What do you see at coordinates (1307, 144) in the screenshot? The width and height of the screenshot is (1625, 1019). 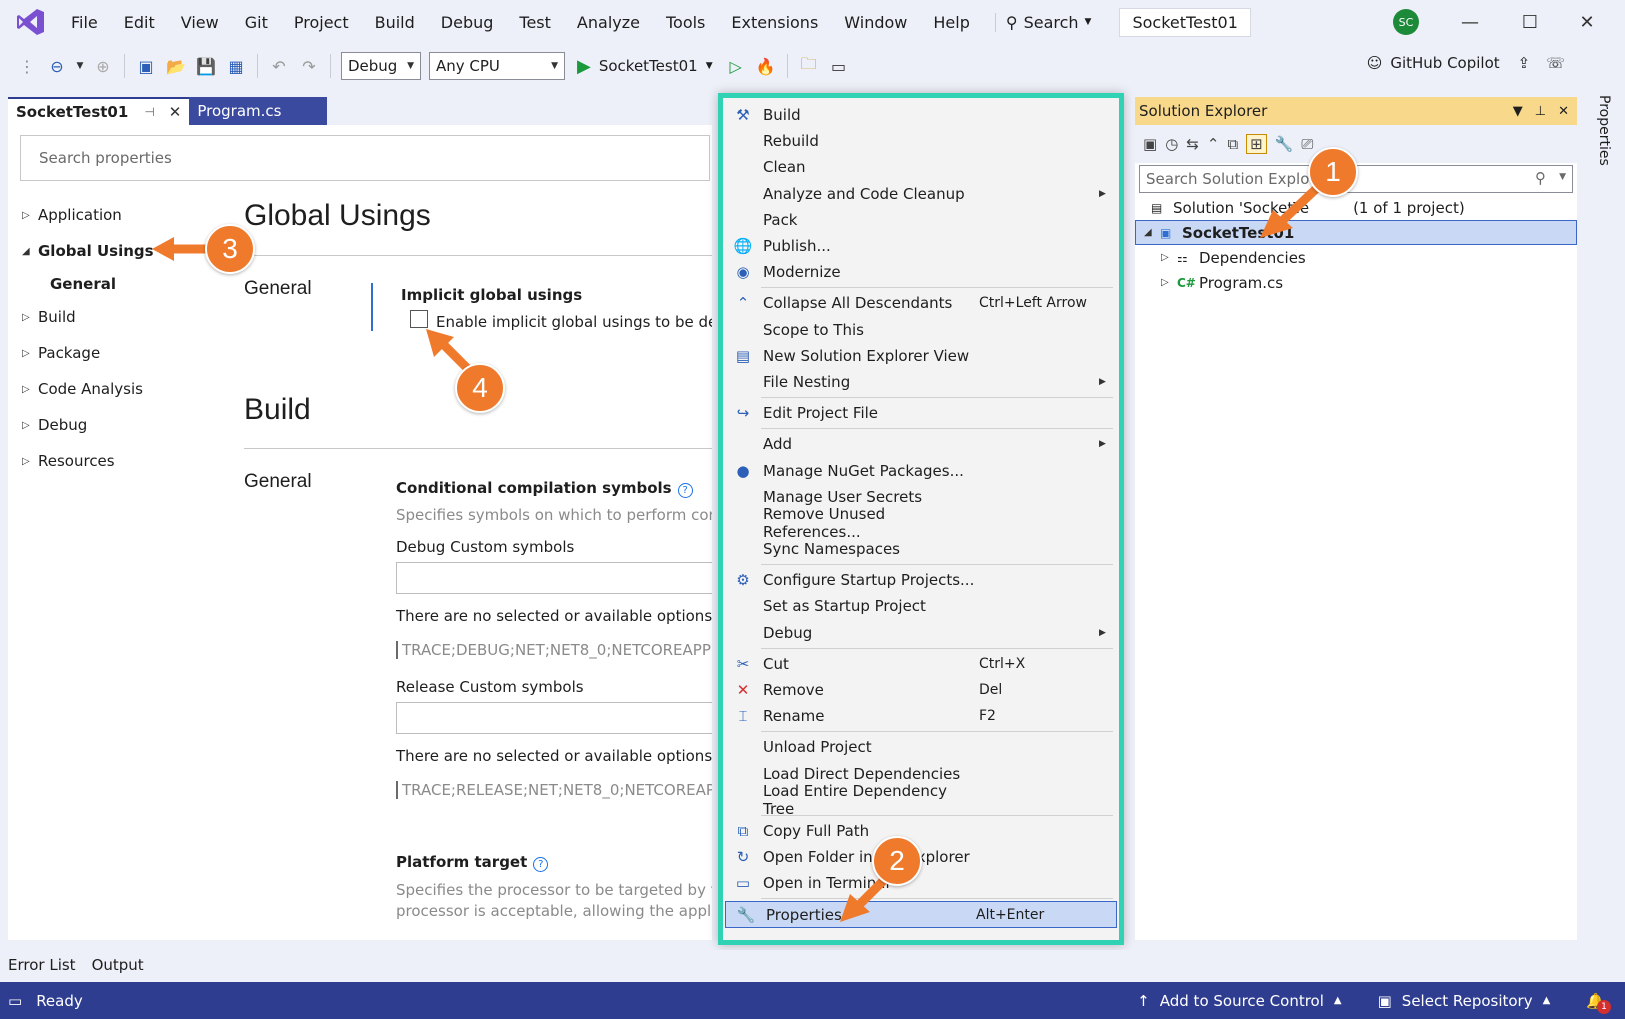 I see `preview-icon: ⎚` at bounding box center [1307, 144].